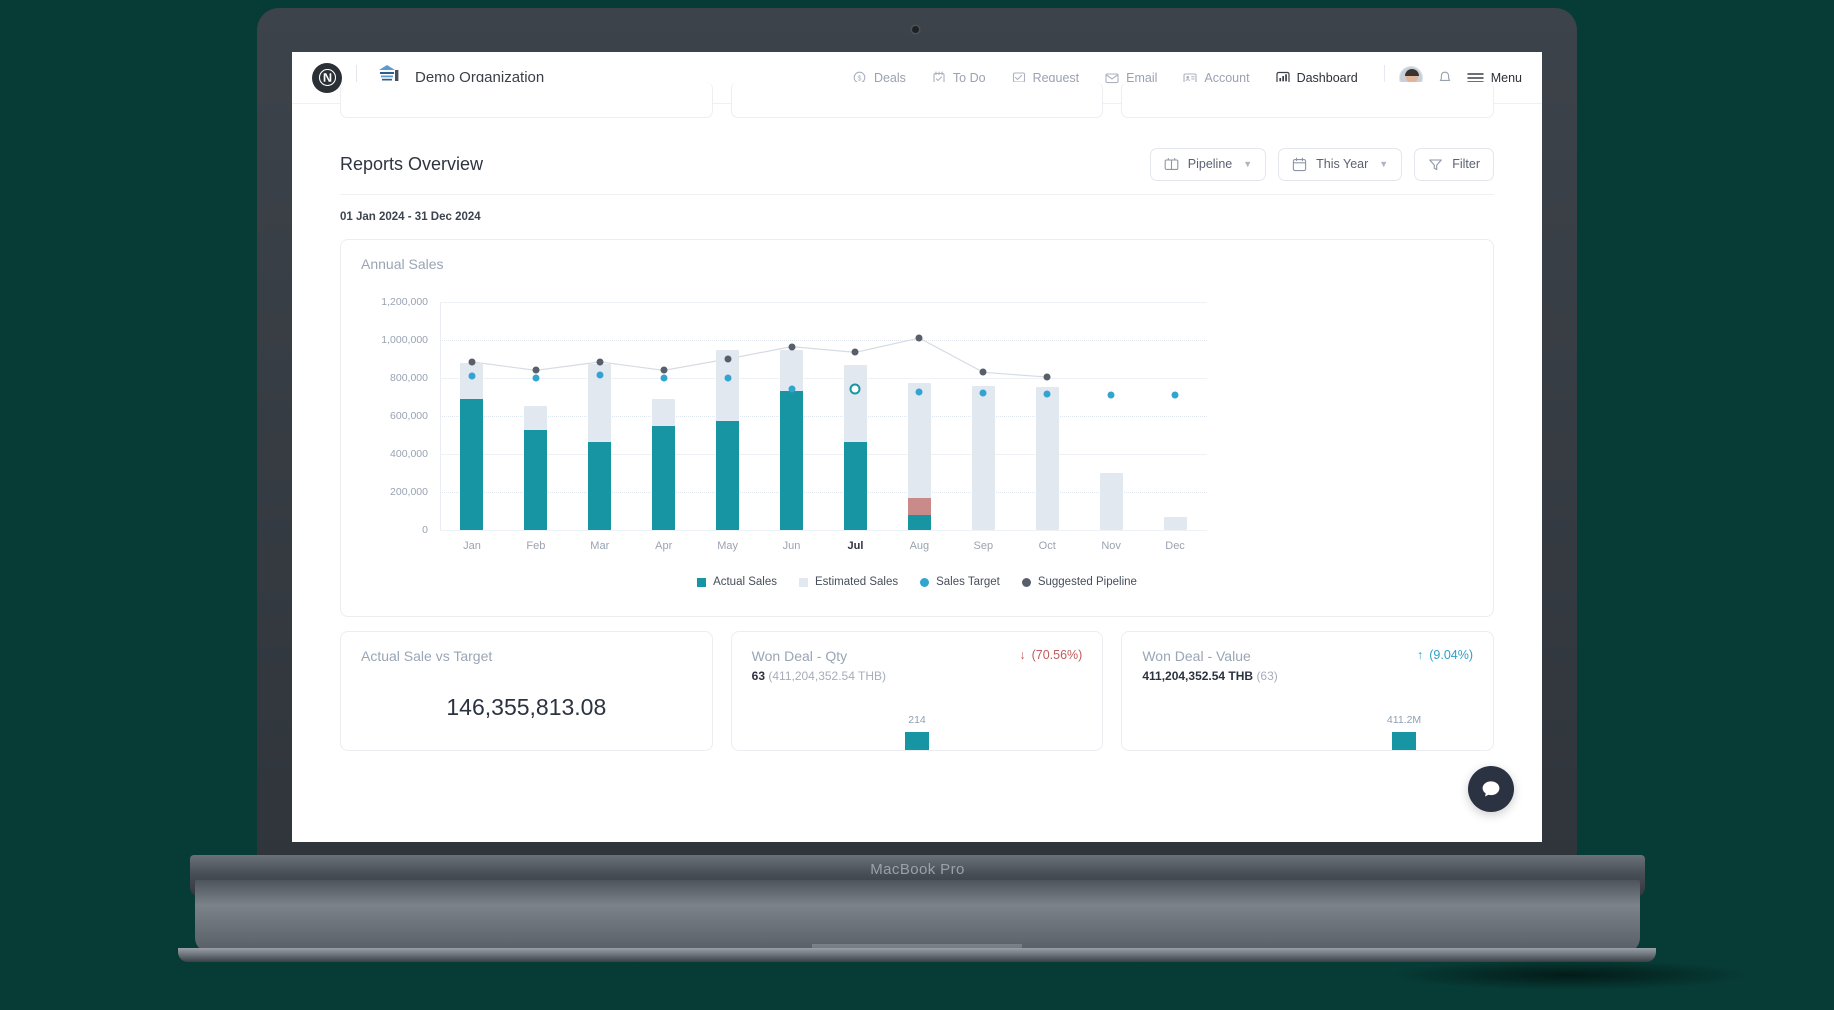  What do you see at coordinates (404, 340) in the screenshot?
I see `chart-y-tick-label: 1,000,000` at bounding box center [404, 340].